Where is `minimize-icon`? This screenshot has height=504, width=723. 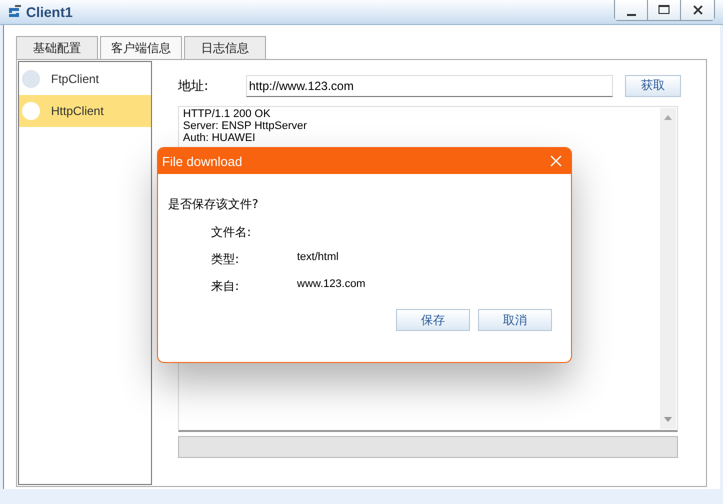
minimize-icon is located at coordinates (631, 15).